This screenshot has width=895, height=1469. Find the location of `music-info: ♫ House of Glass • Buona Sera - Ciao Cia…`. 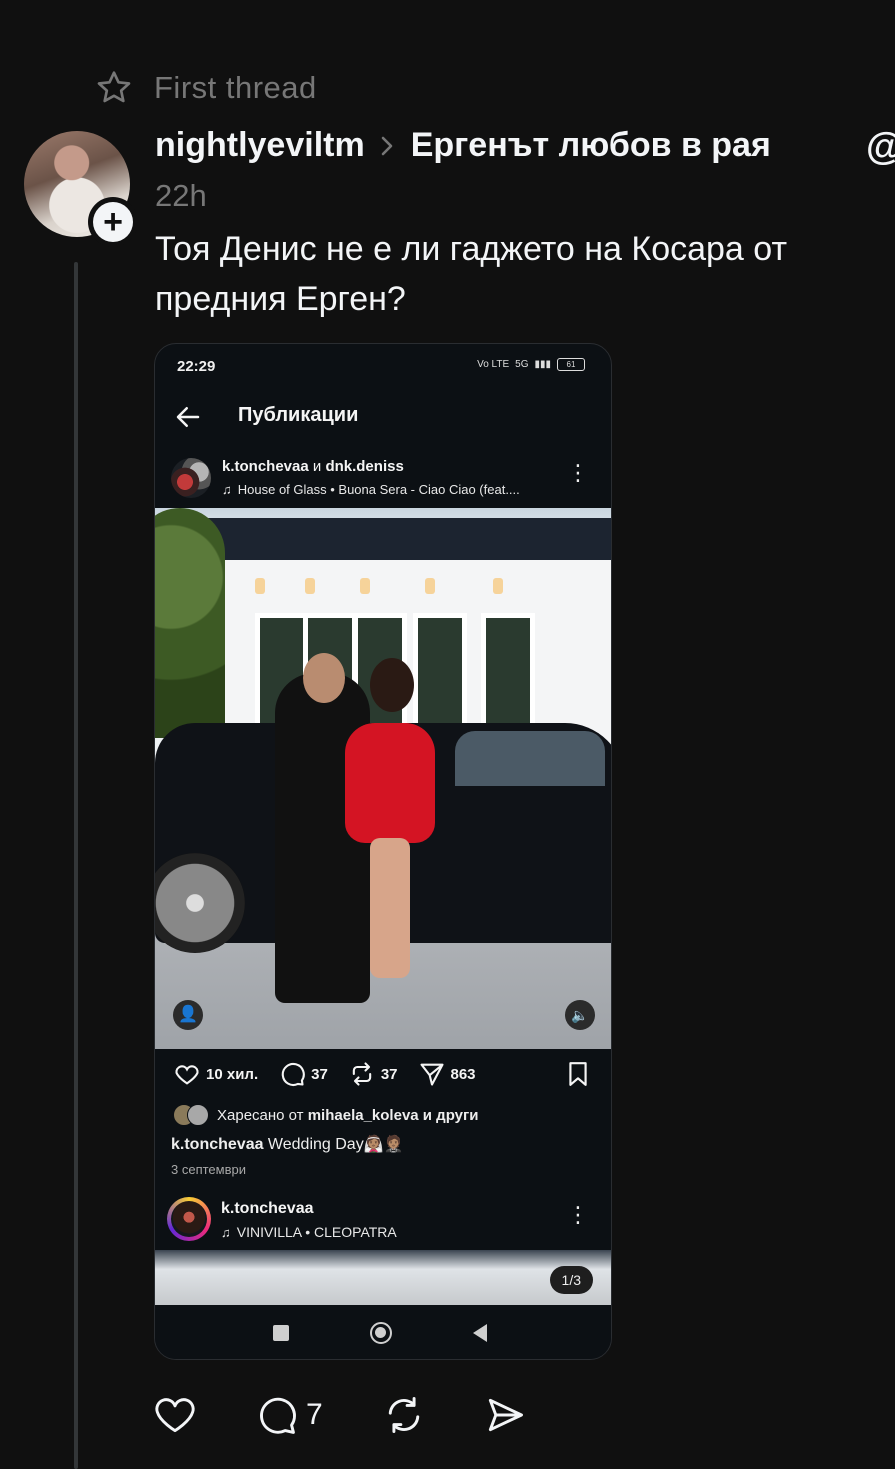

music-info: ♫ House of Glass • Buona Sera - Ciao Cia… is located at coordinates (371, 489).